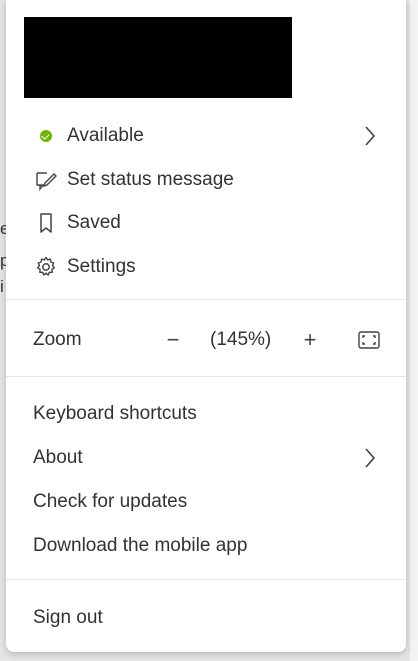 The image size is (418, 661). I want to click on available-status-label: Available, so click(105, 135).